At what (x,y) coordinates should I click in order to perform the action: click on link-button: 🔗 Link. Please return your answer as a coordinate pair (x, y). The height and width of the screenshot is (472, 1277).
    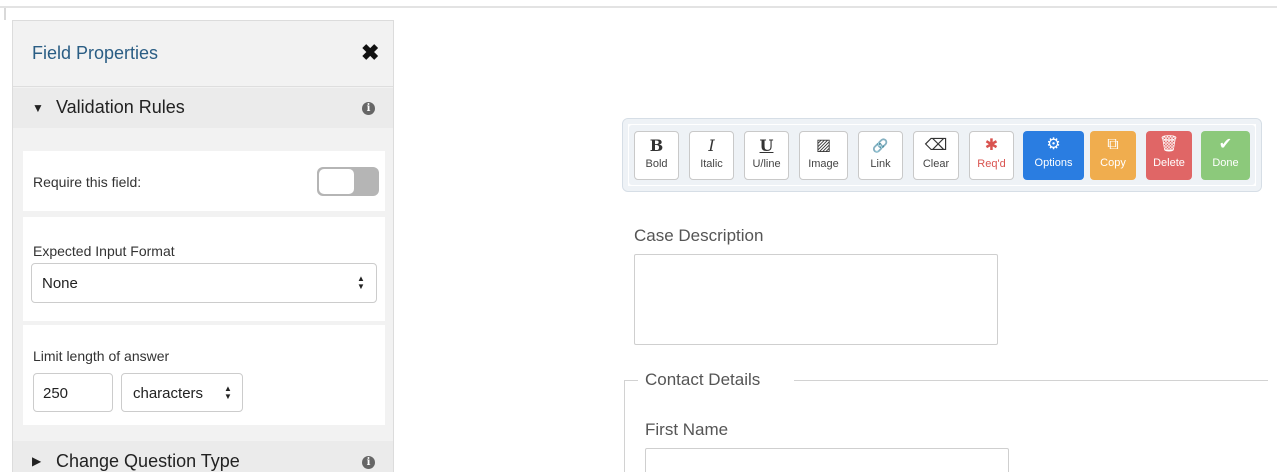
    Looking at the image, I should click on (880, 155).